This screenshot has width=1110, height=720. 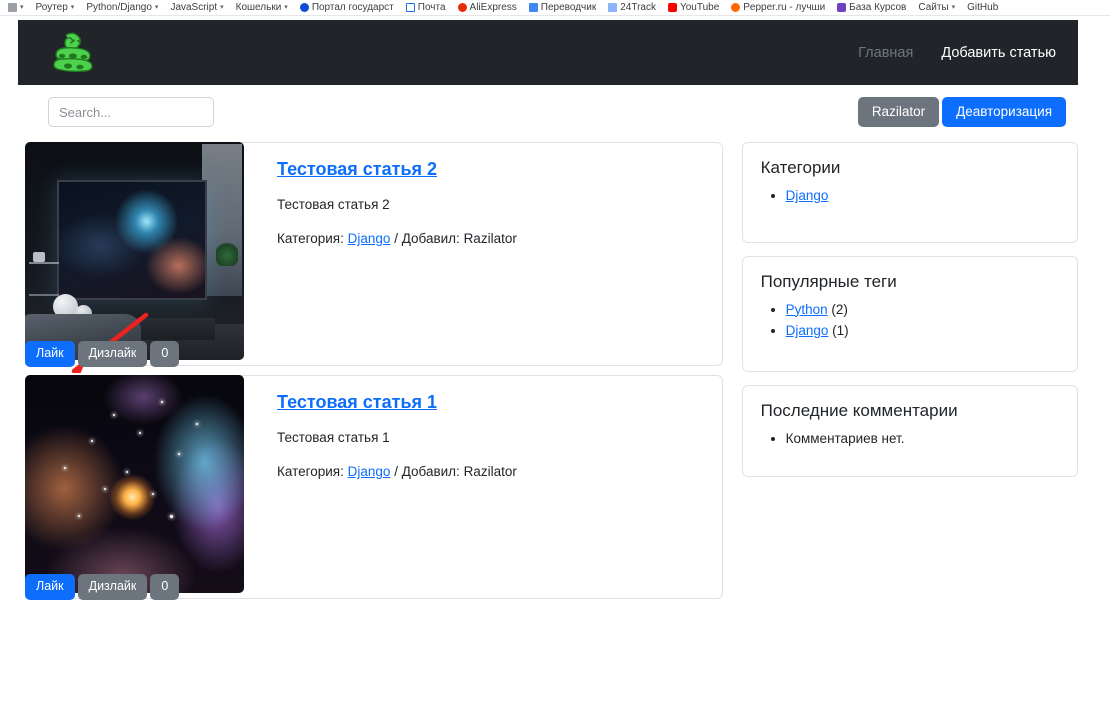 I want to click on article-meta: Категория: Django / Добавил: Razilator, so click(x=490, y=238).